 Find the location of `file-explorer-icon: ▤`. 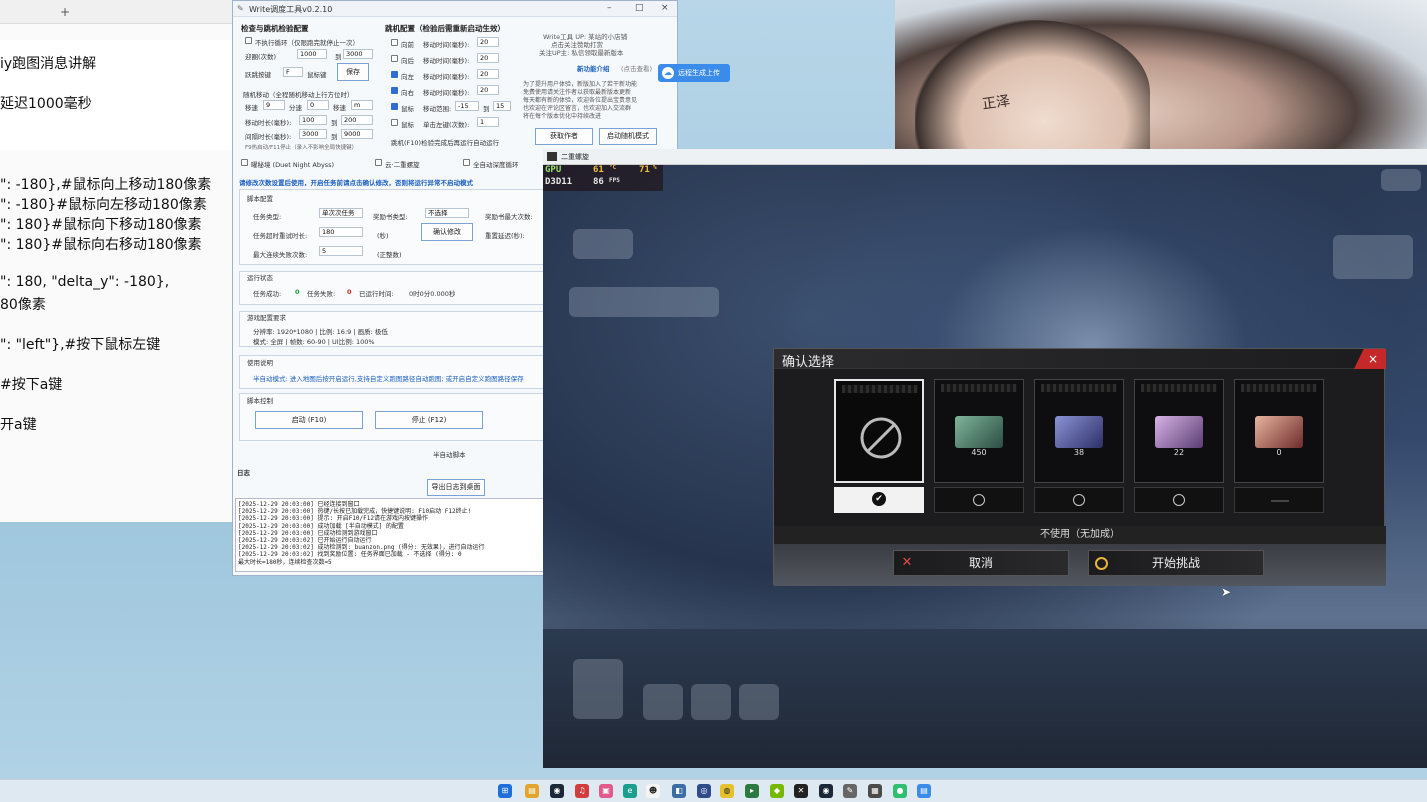

file-explorer-icon: ▤ is located at coordinates (532, 791).